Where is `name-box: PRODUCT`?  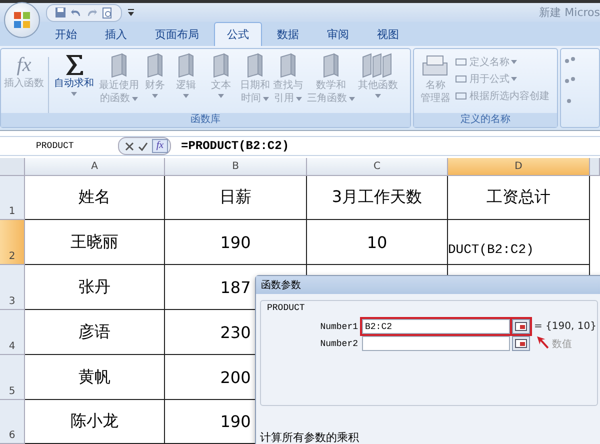
name-box: PRODUCT is located at coordinates (59, 146).